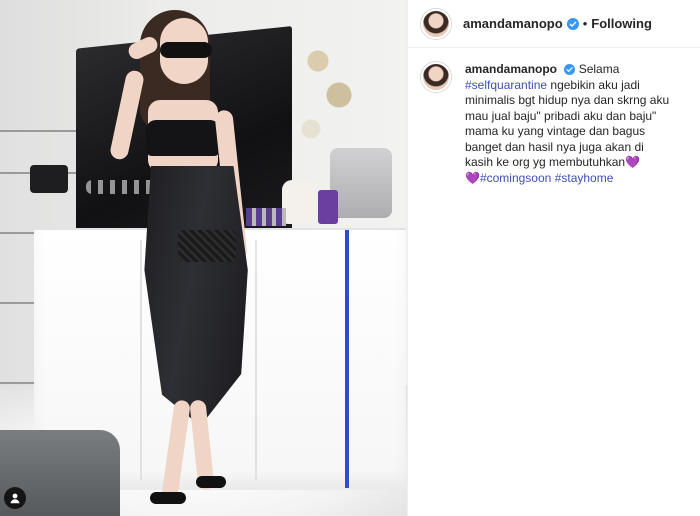  Describe the element at coordinates (599, 69) in the screenshot. I see `caption-part-1: Selama` at that location.